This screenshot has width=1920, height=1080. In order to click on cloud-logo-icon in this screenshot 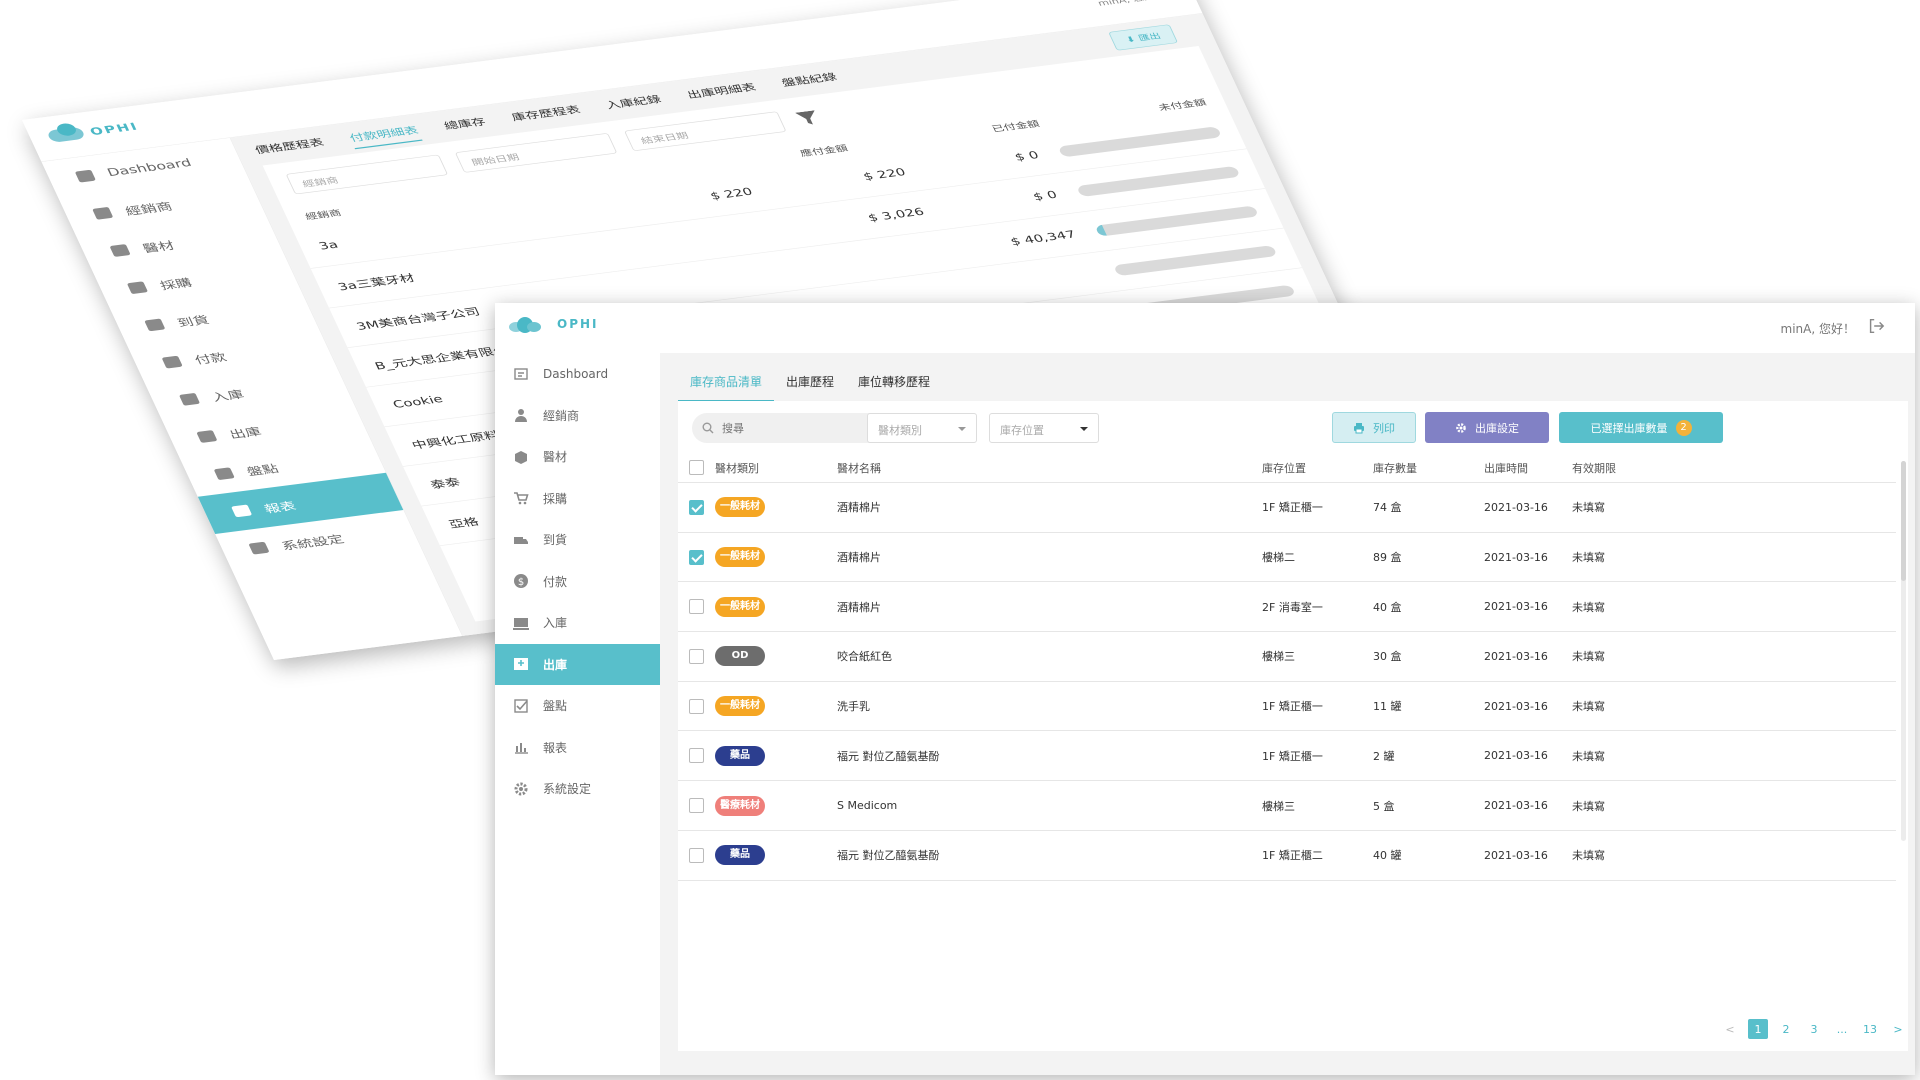, I will do `click(525, 325)`.